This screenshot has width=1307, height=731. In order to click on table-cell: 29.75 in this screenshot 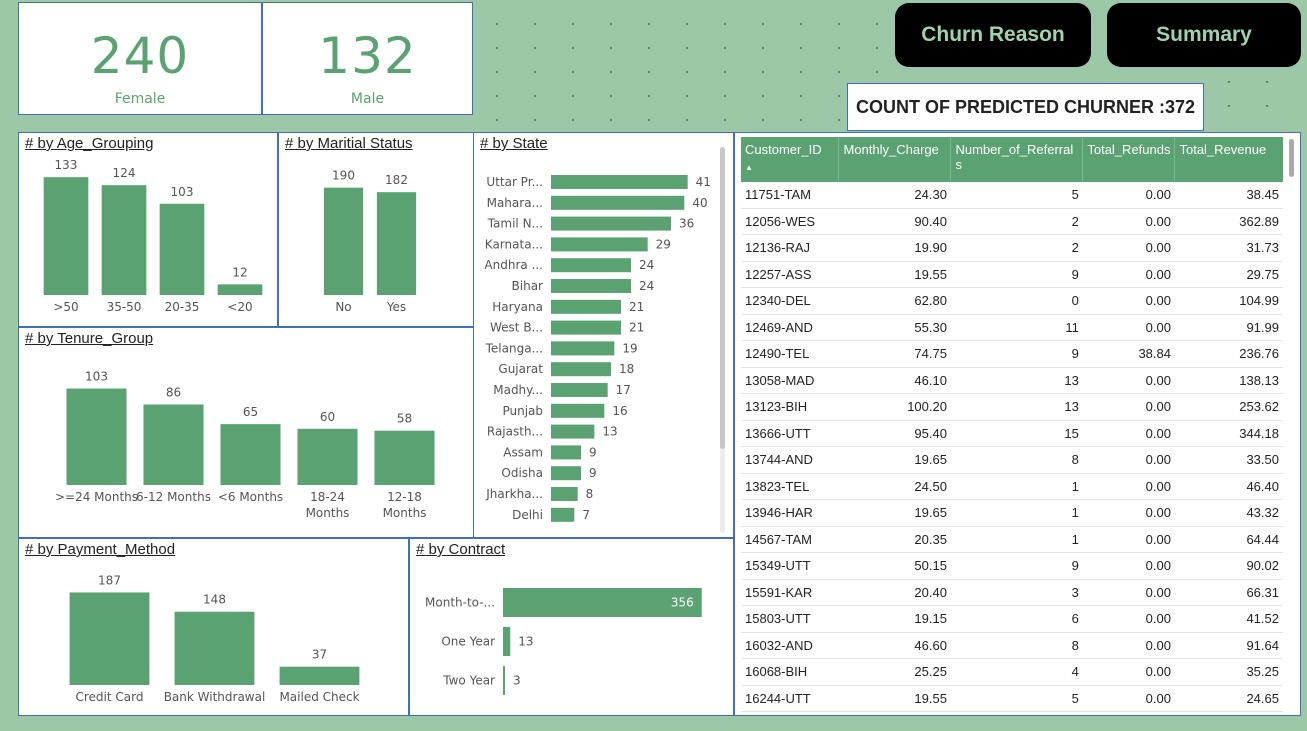, I will do `click(1228, 274)`.